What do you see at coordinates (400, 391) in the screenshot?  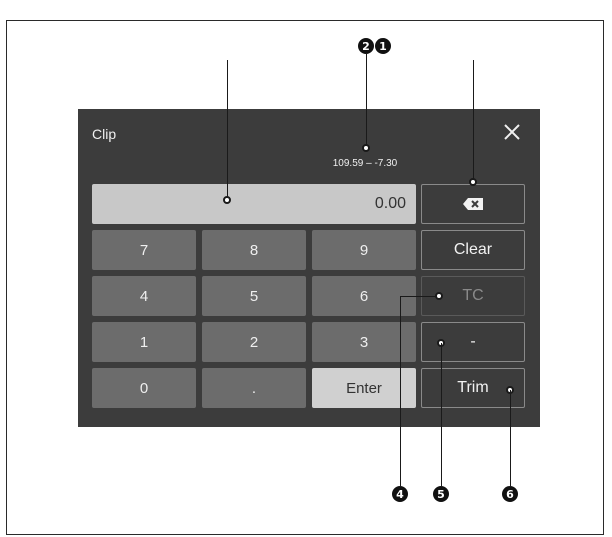 I see `callout-line-tc-v` at bounding box center [400, 391].